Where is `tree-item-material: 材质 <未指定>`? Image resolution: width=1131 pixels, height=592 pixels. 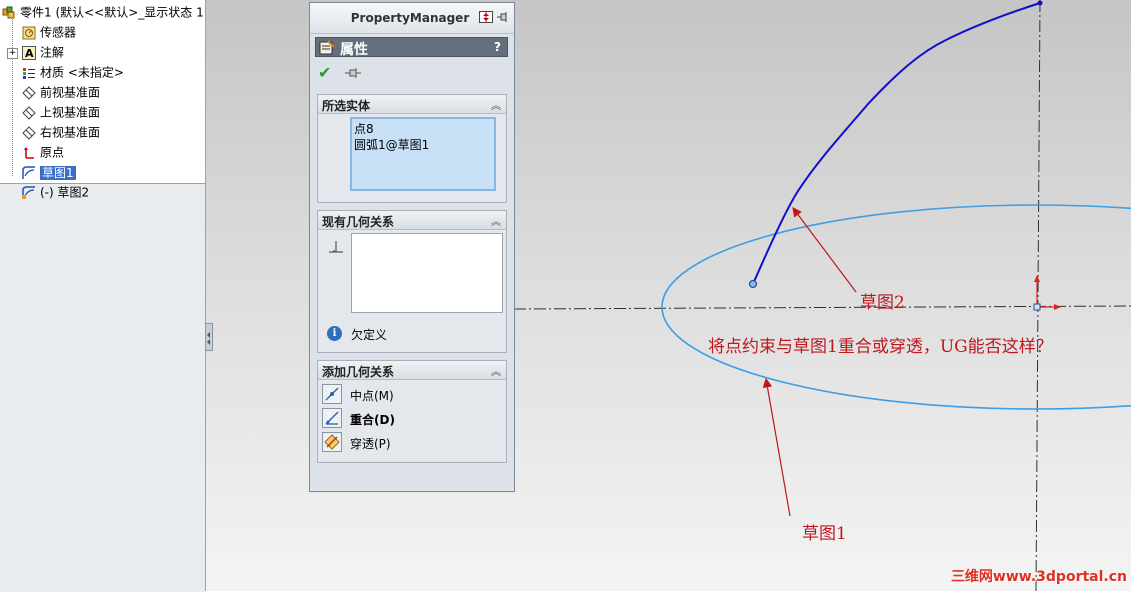
tree-item-material: 材质 <未指定> is located at coordinates (73, 72).